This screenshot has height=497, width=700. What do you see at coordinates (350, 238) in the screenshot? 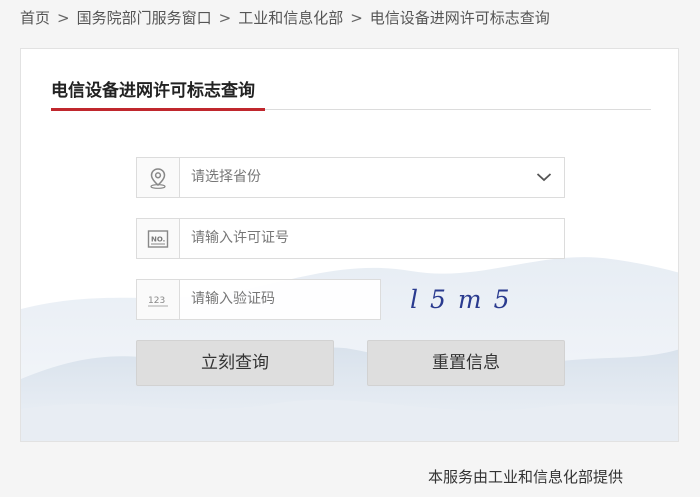
I see `license-number-input: NO. 请输入许可证号` at bounding box center [350, 238].